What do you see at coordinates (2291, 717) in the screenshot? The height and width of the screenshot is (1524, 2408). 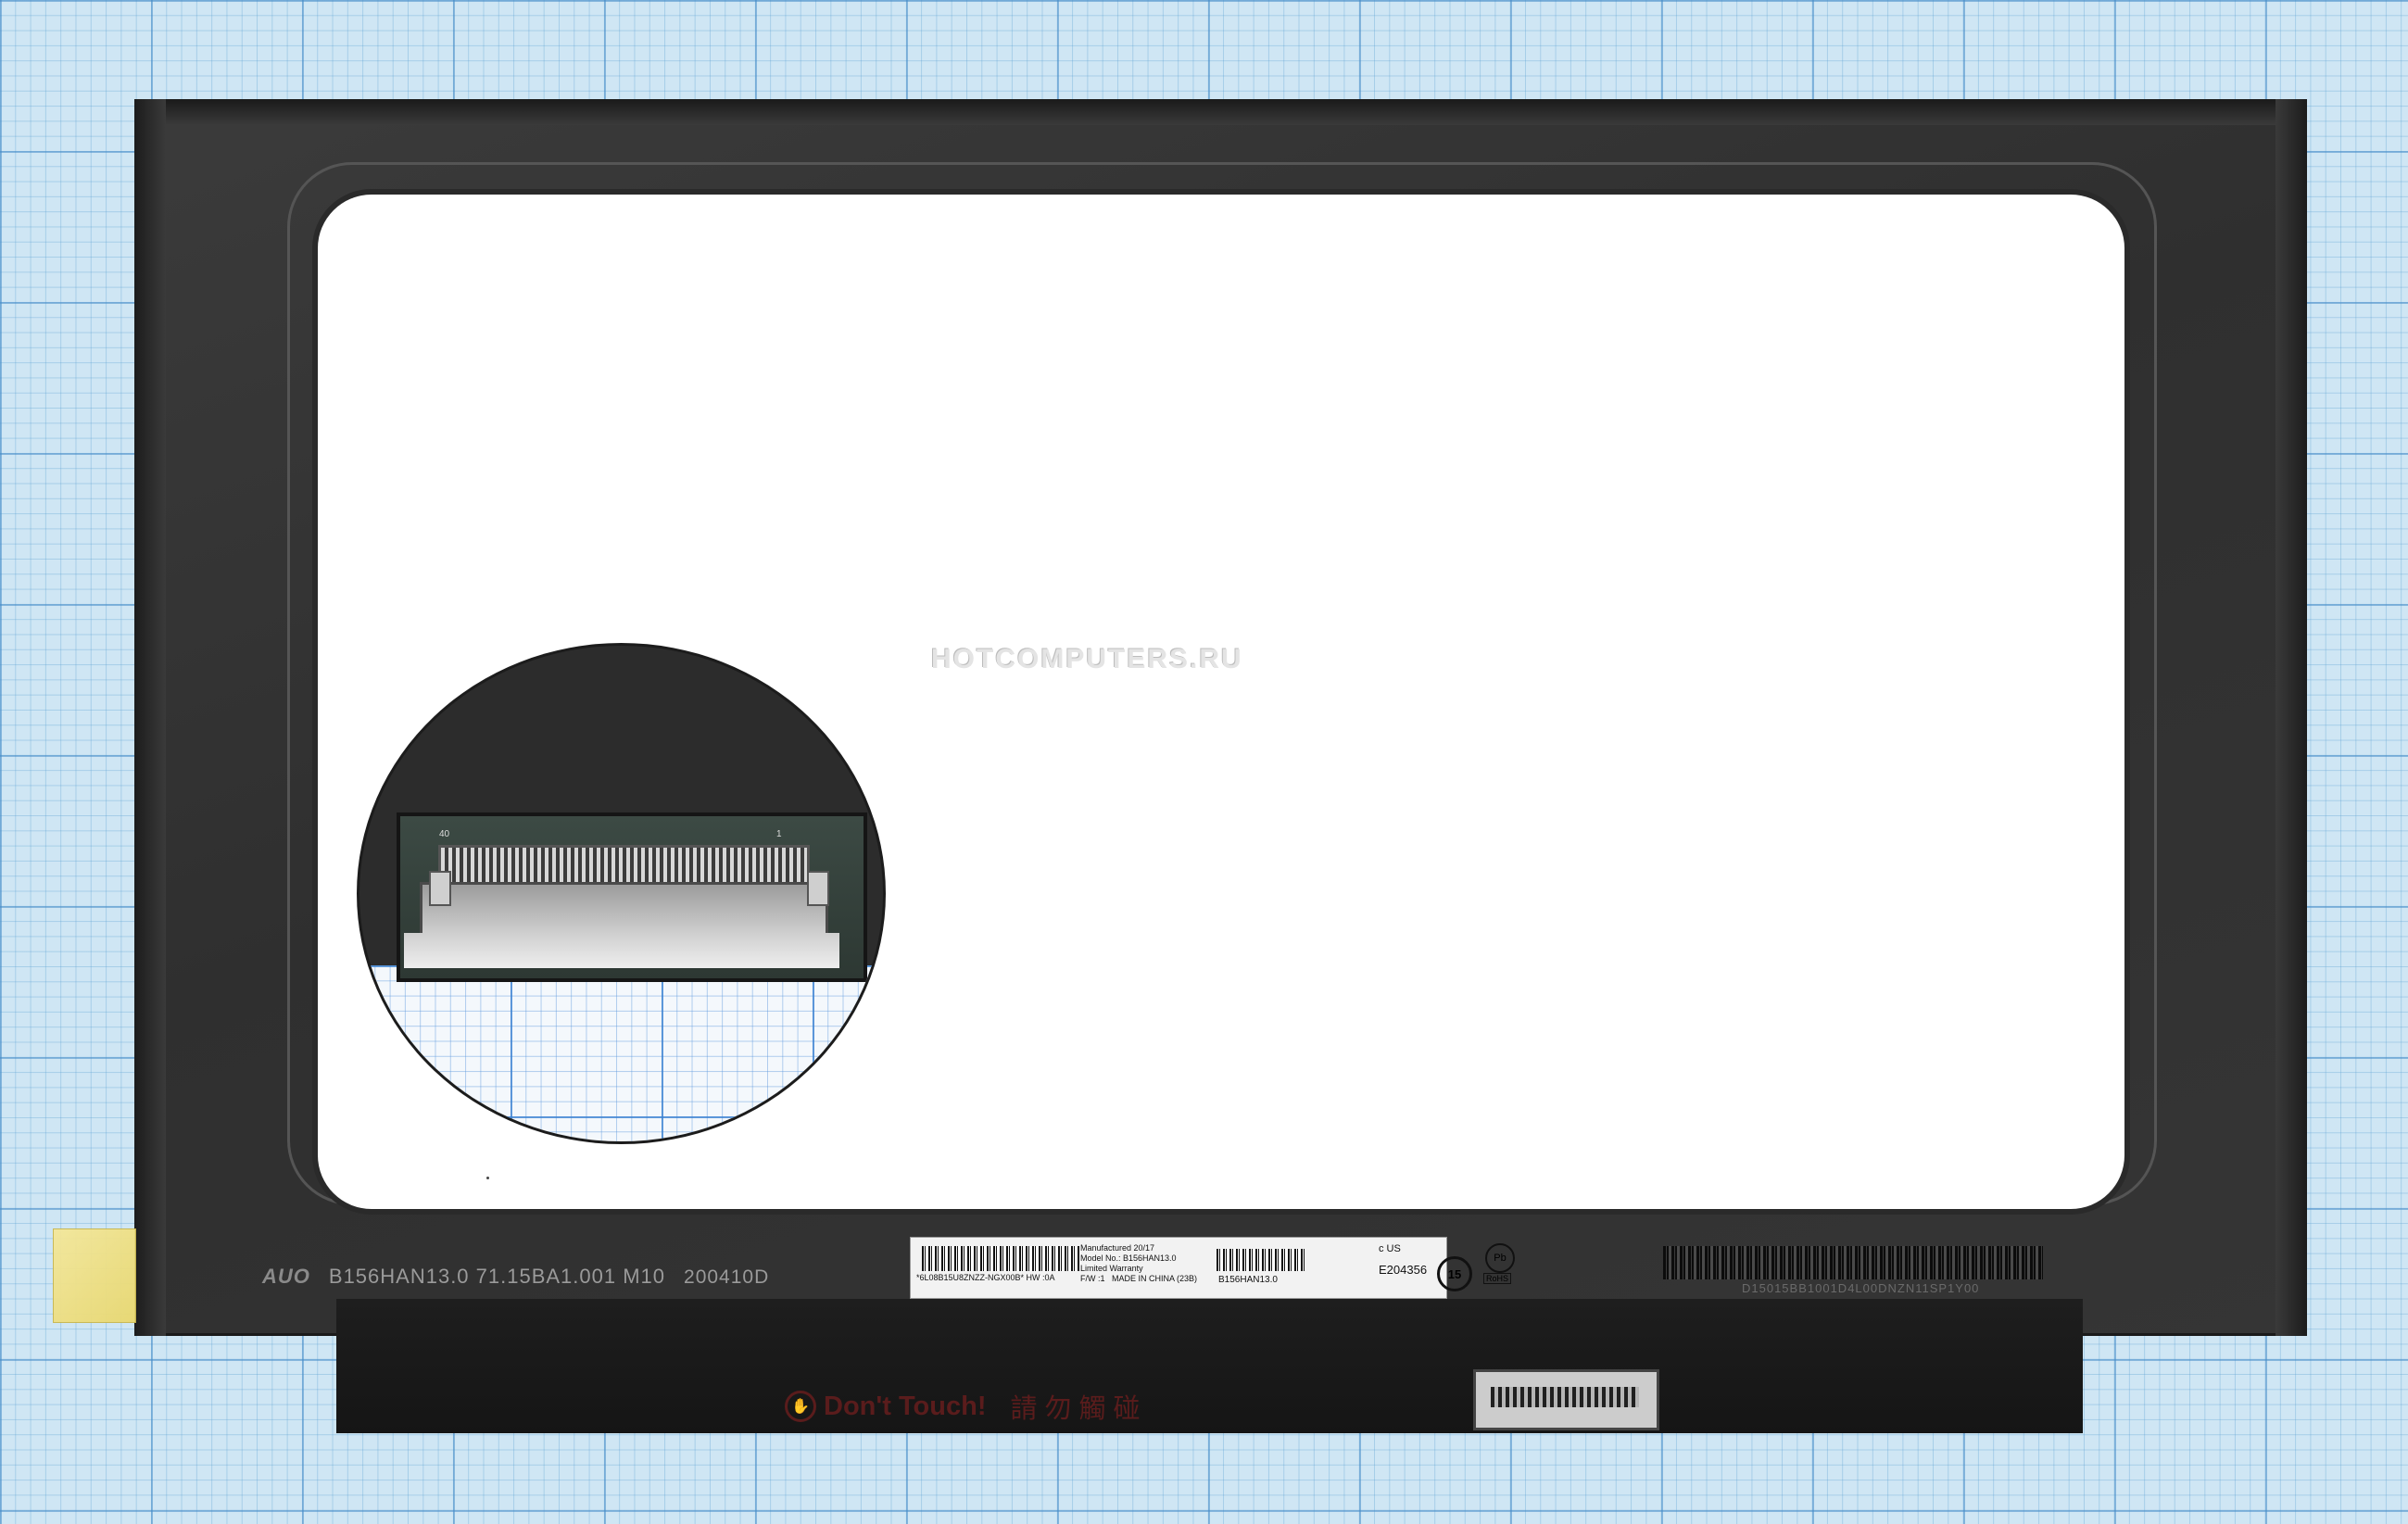 I see `panel-right-bevel` at bounding box center [2291, 717].